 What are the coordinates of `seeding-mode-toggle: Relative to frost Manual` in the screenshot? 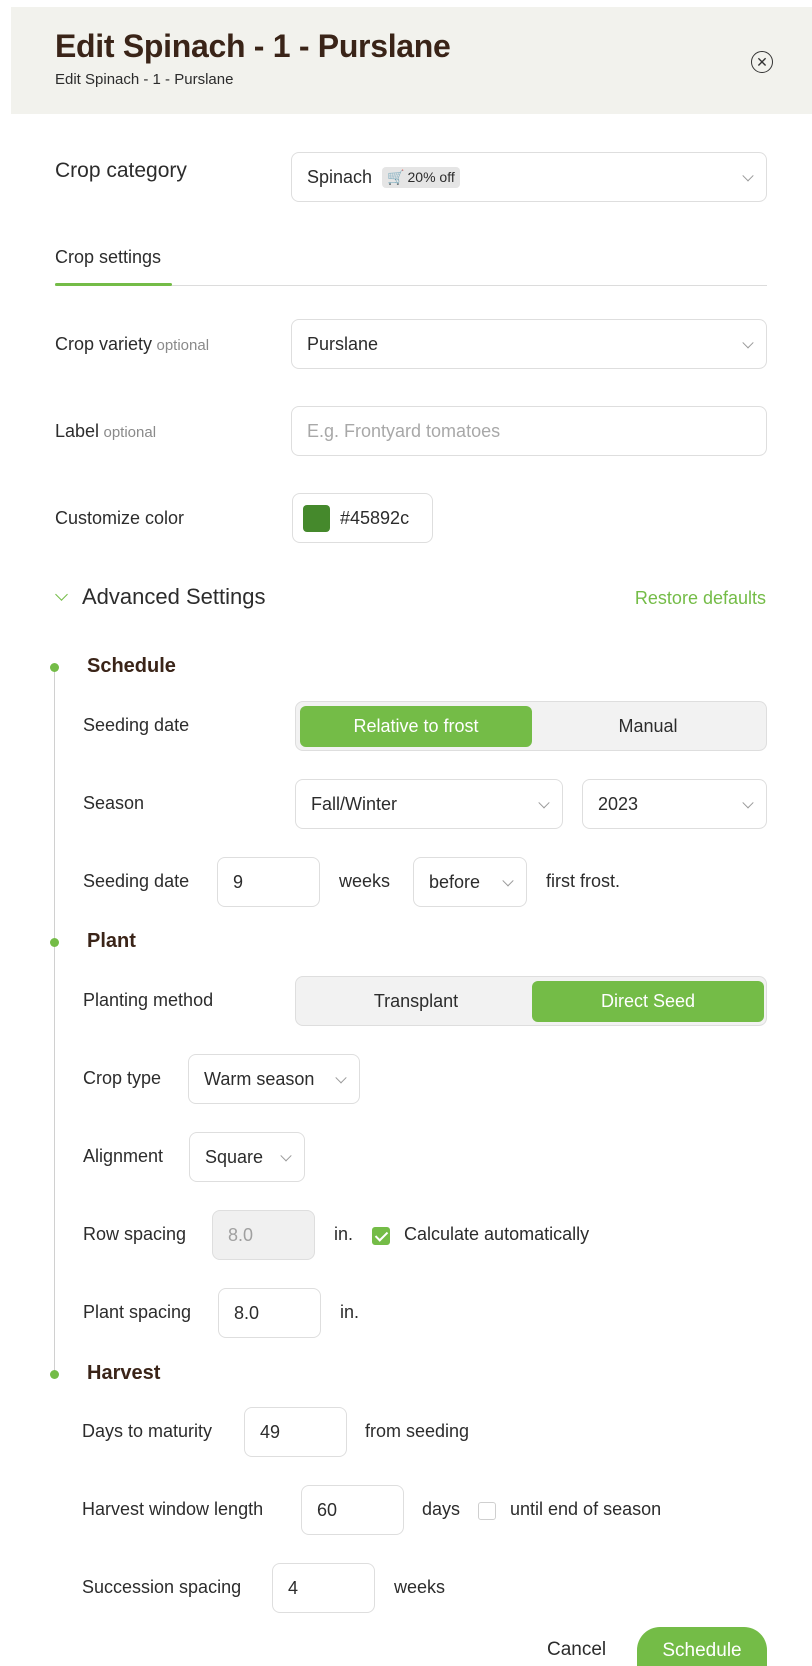 It's located at (531, 726).